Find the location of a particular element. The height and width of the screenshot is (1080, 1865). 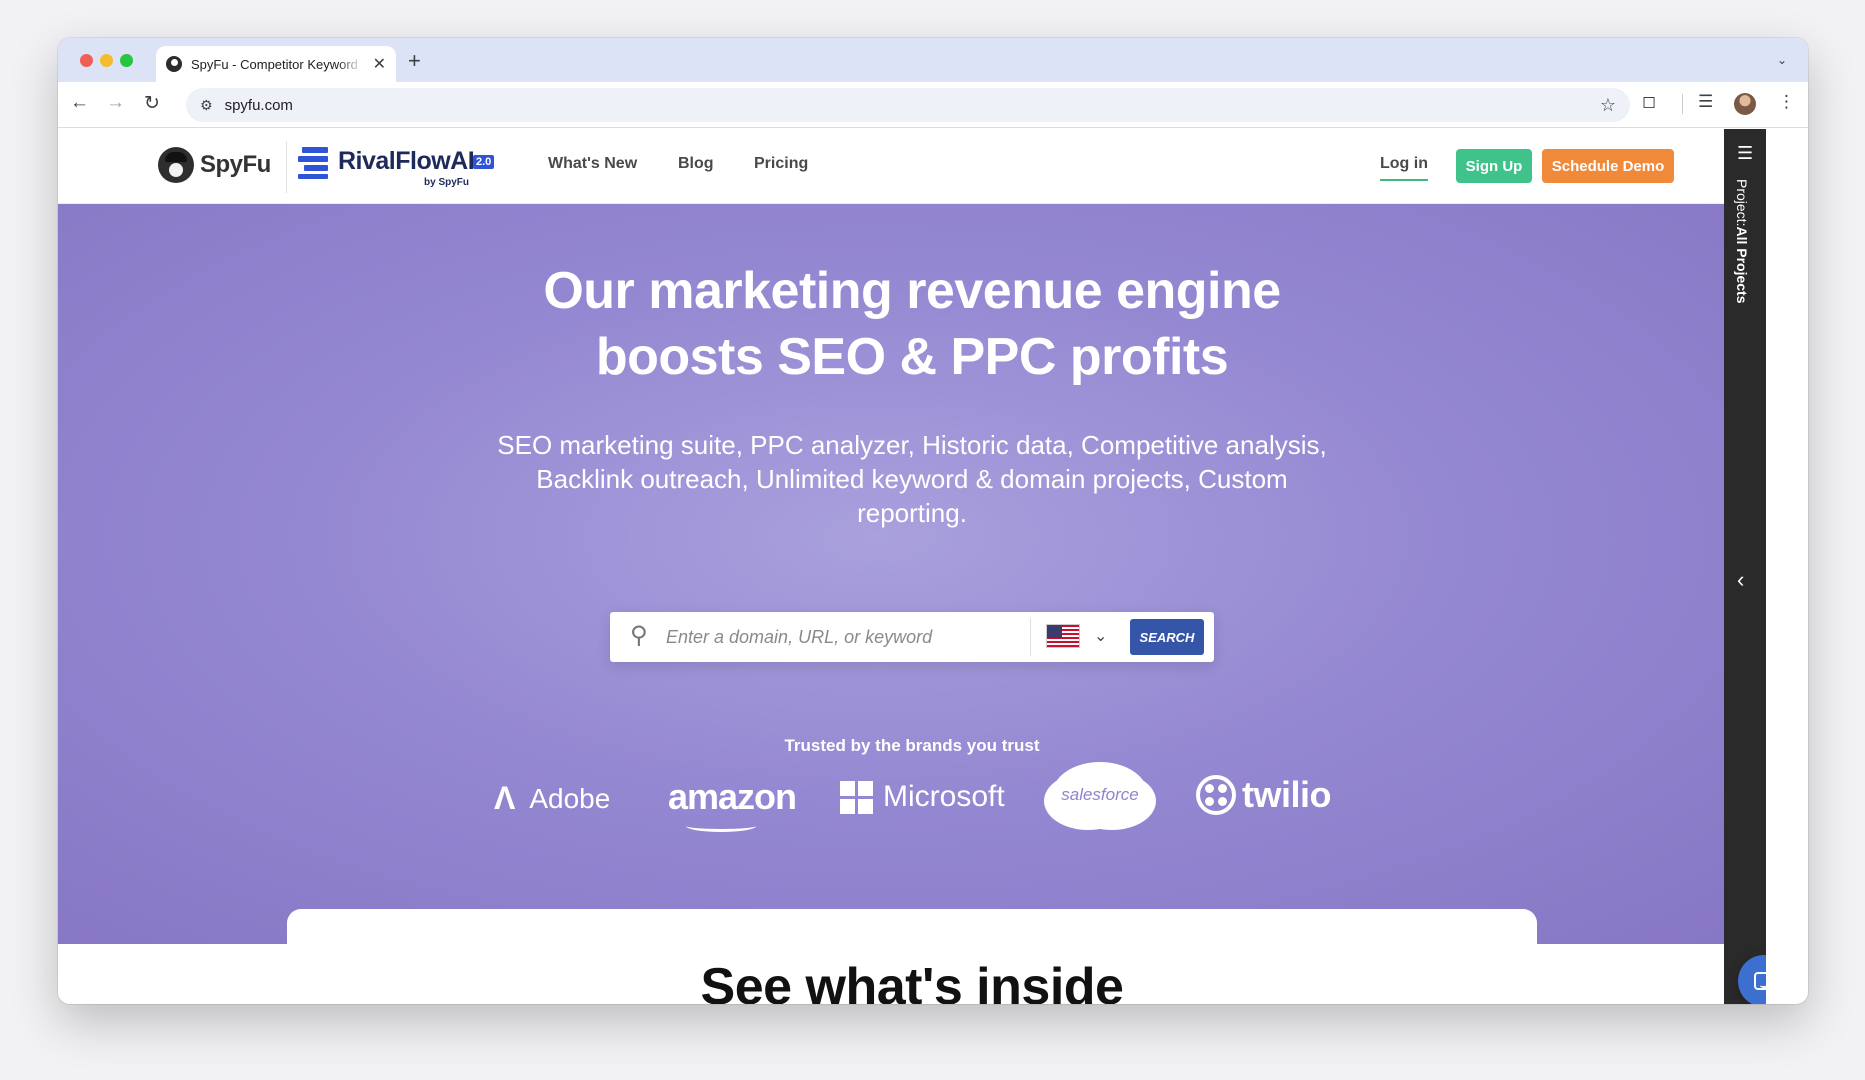

microsoft-grid-icon is located at coordinates (856, 797).